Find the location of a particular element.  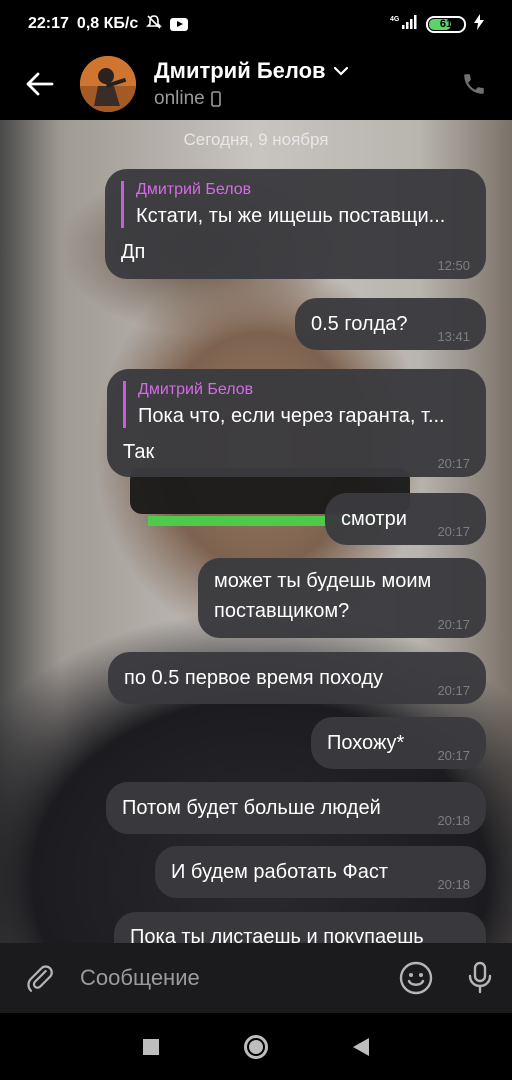

message-bubble: смотри 20:17 is located at coordinates (405, 519).